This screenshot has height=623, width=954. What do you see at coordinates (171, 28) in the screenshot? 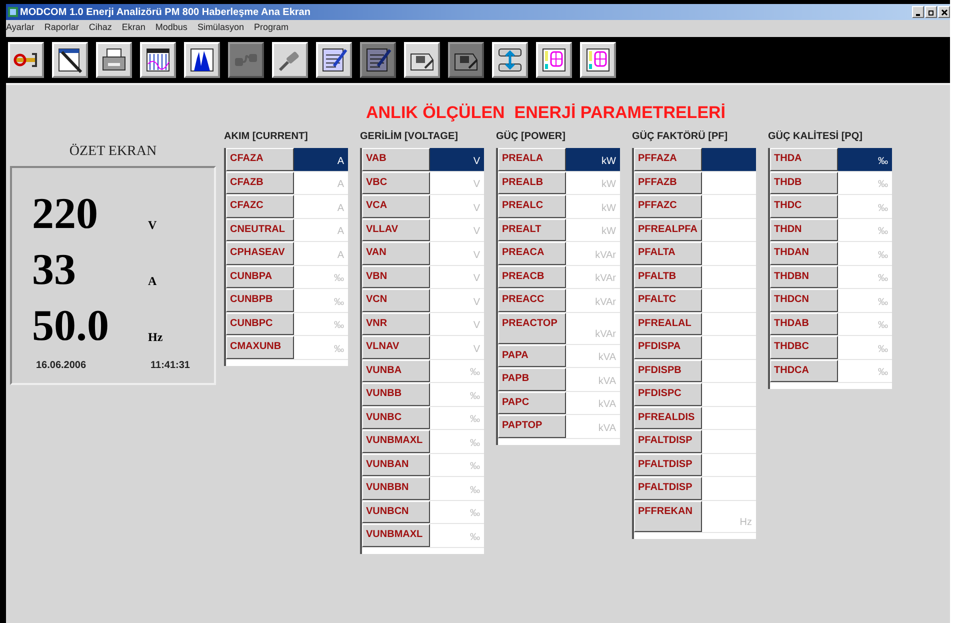
I see `menu-item: Modbus` at bounding box center [171, 28].